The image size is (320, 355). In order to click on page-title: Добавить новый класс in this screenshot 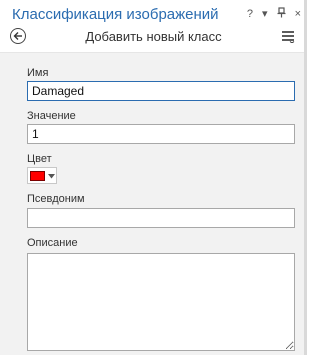, I will do `click(153, 36)`.